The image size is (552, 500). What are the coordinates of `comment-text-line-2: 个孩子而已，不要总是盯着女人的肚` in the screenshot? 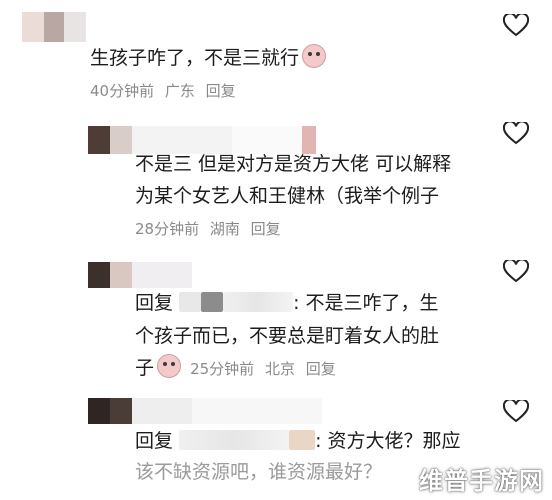 It's located at (287, 336).